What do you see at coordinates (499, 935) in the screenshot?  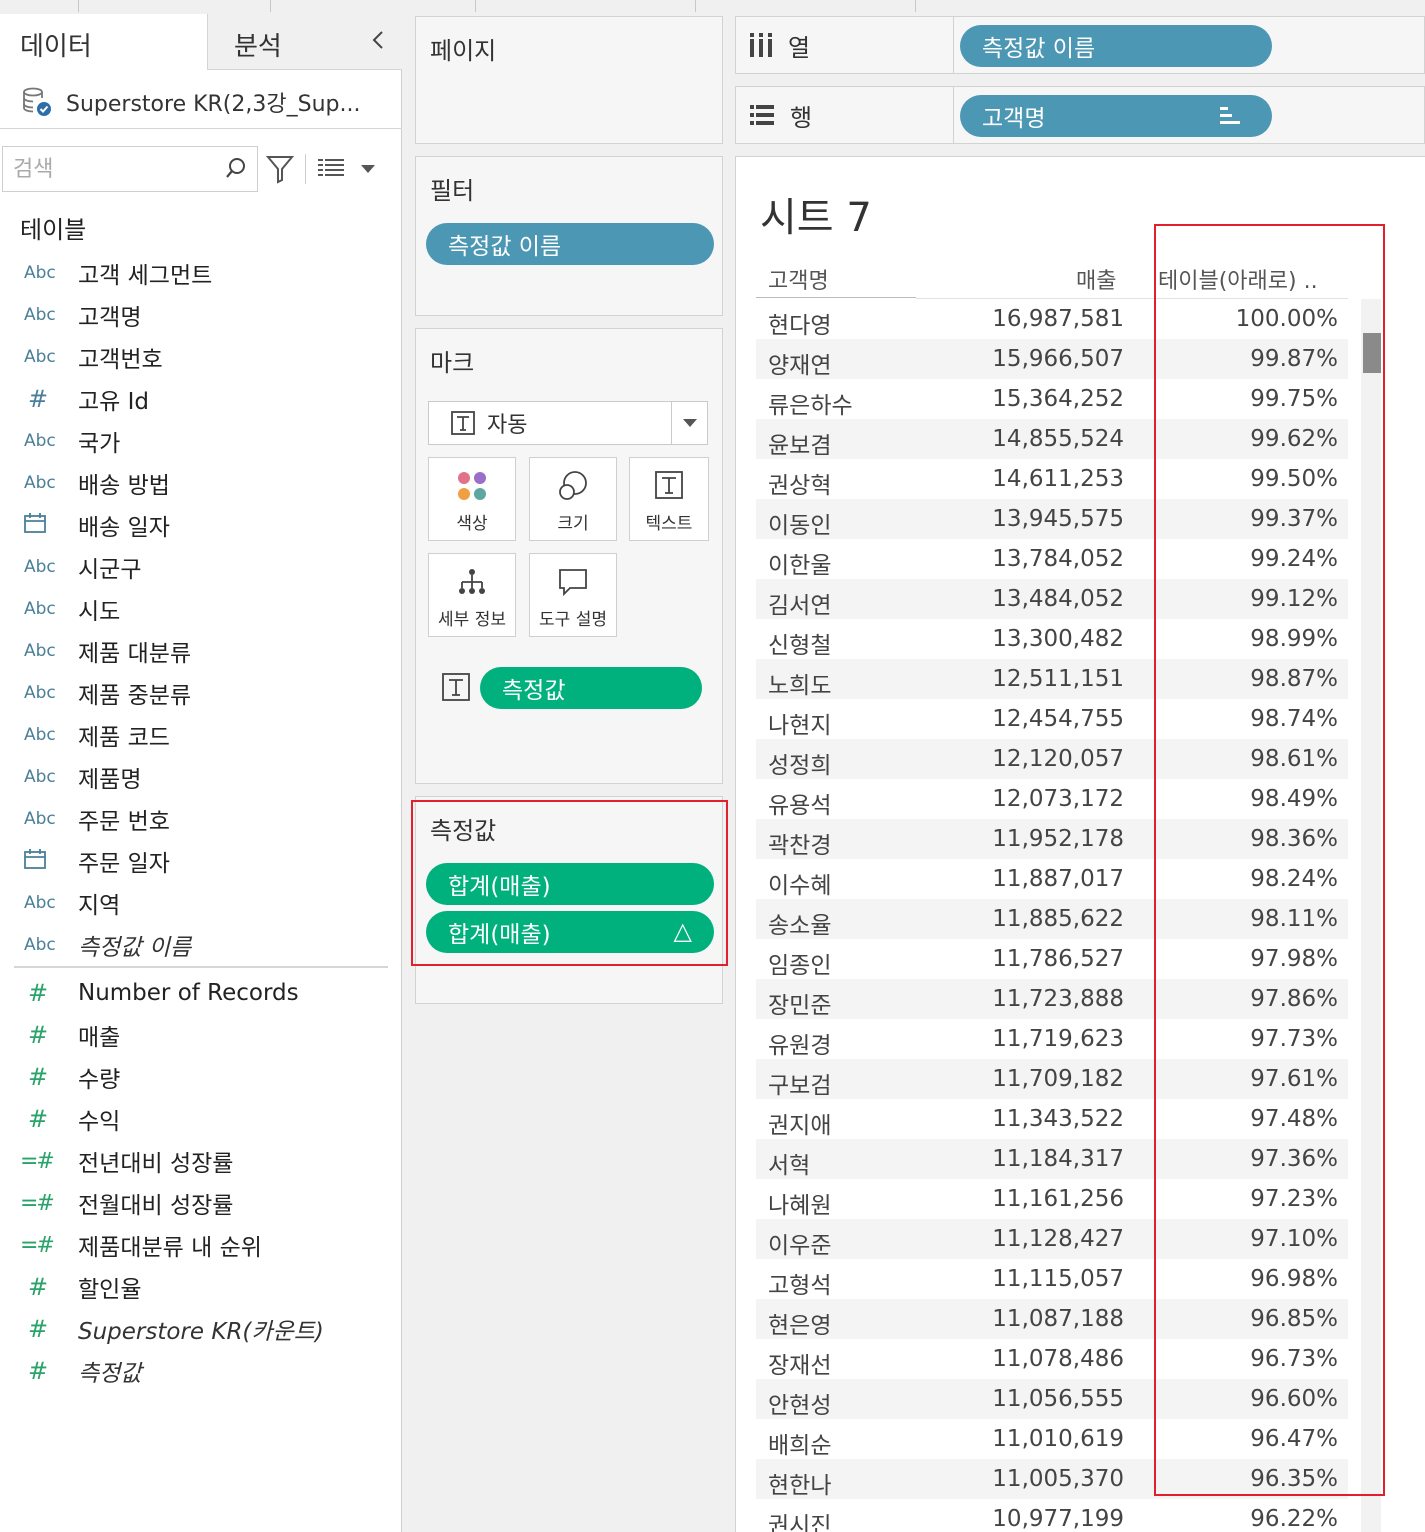 I see `measure-pill-label: 합계(매출)` at bounding box center [499, 935].